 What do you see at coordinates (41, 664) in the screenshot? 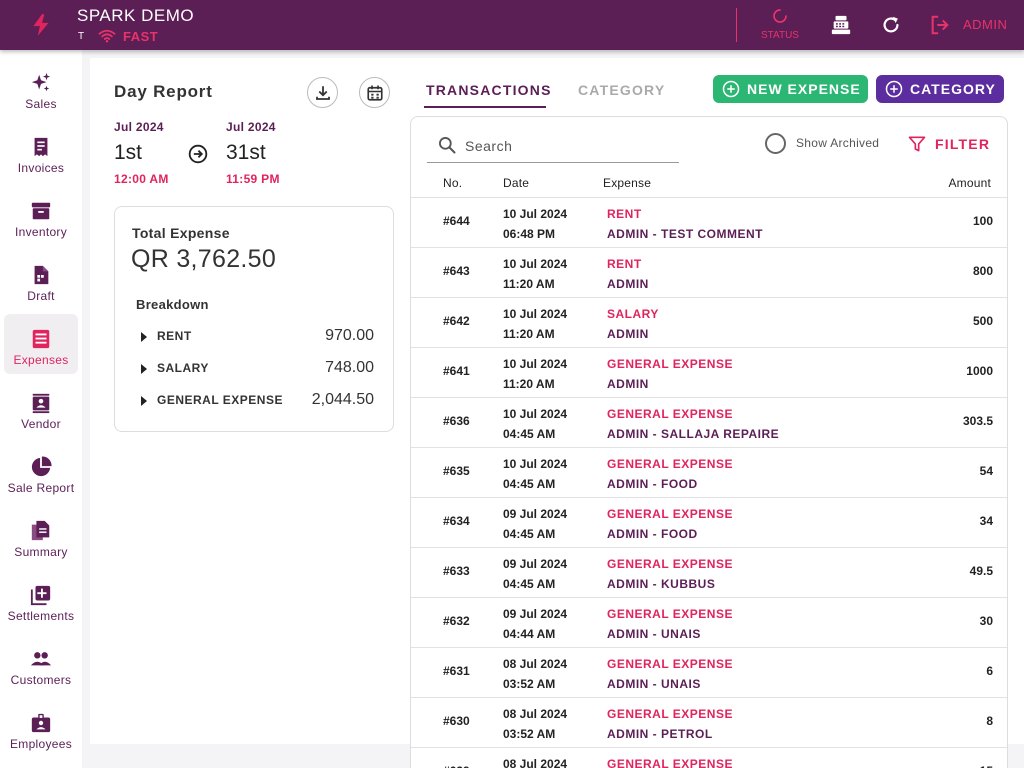
I see `sidebar-item-customers: Customers` at bounding box center [41, 664].